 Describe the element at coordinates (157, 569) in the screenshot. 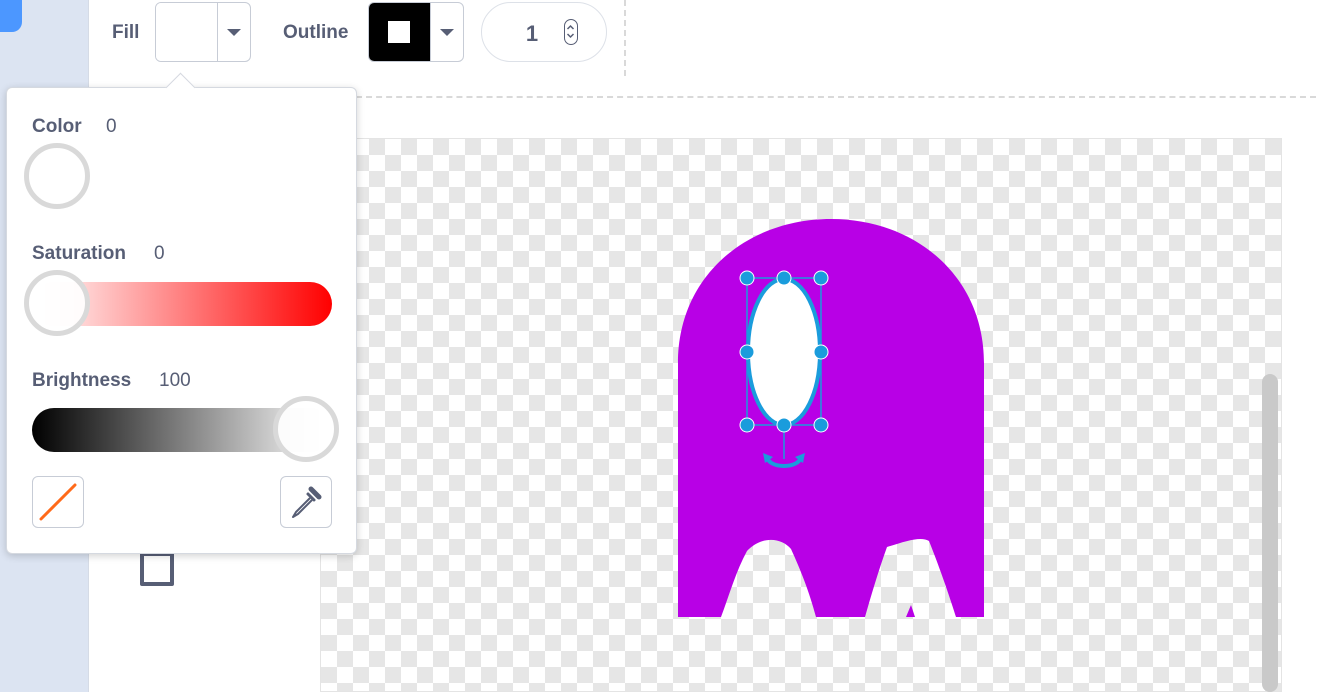

I see `rectangle-icon` at that location.